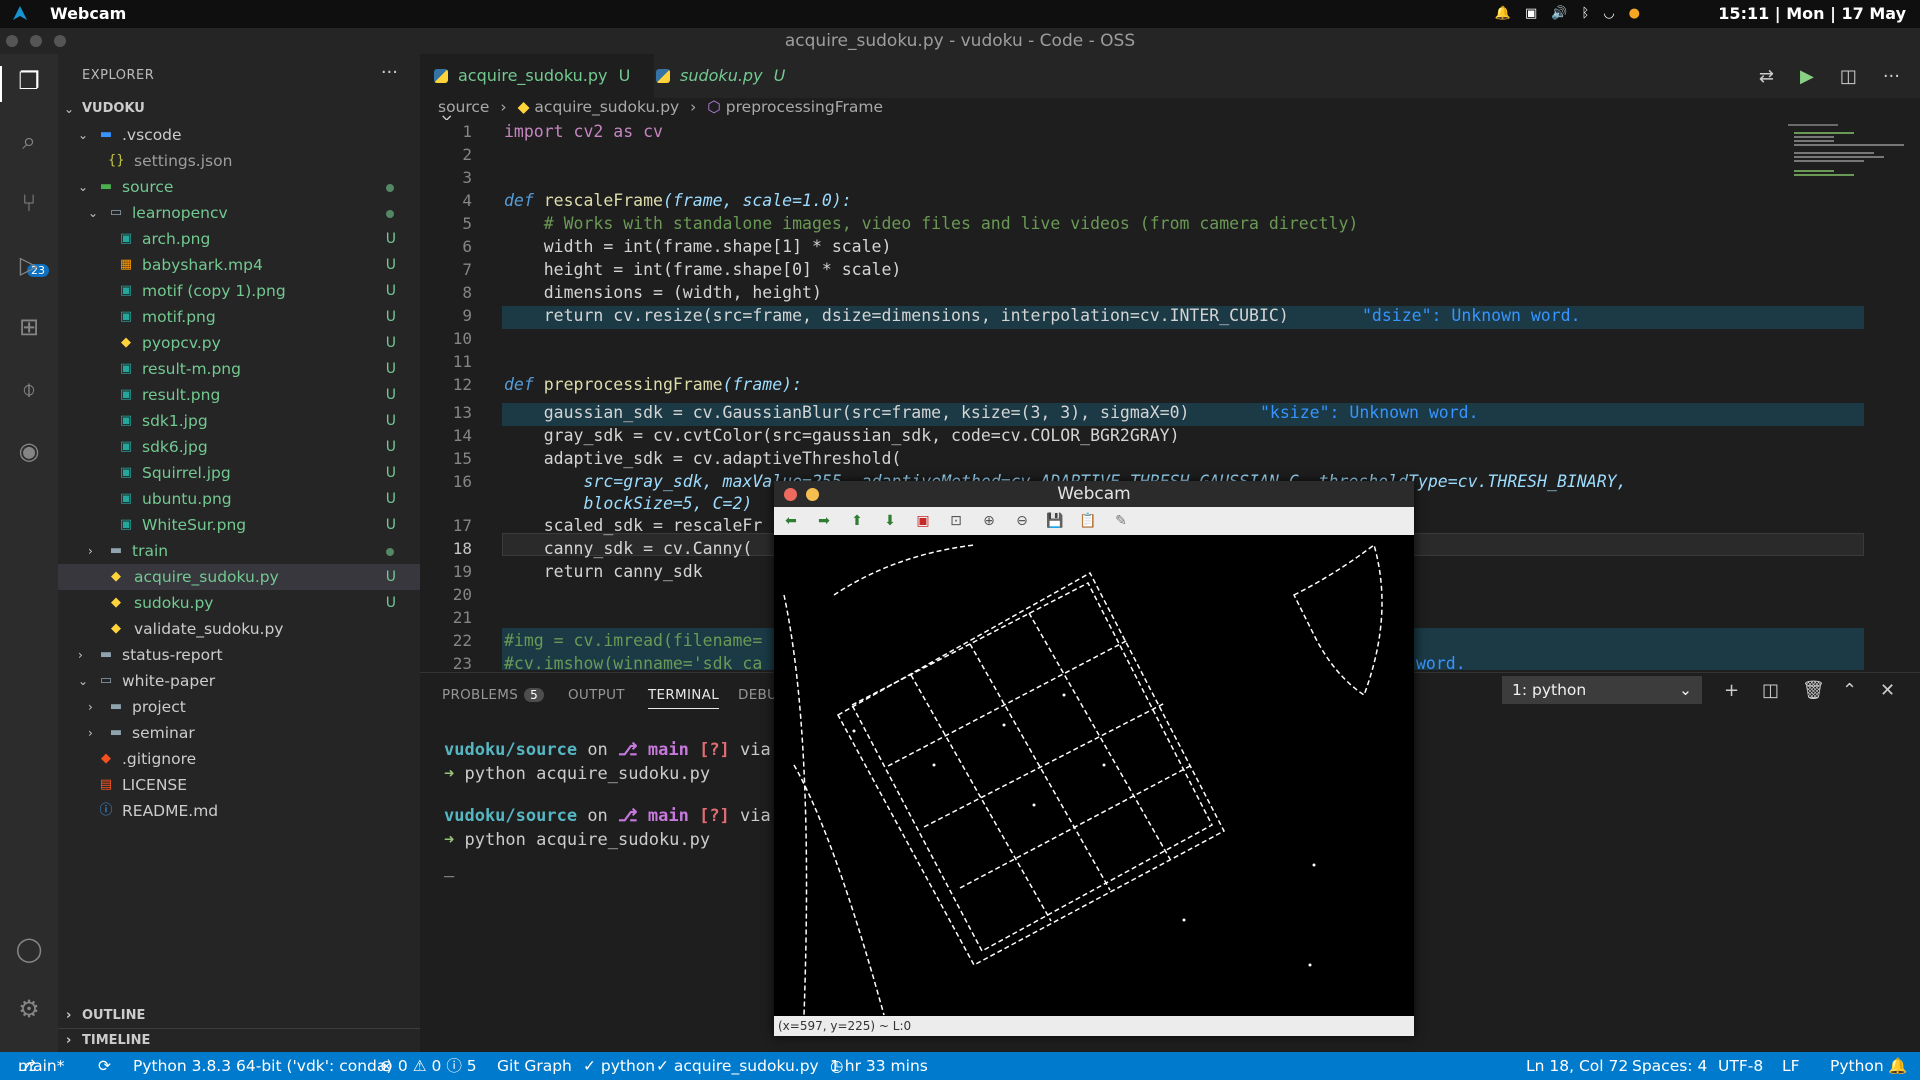 The image size is (1920, 1080). I want to click on file-gitignore: ◆ .gitignore, so click(239, 759).